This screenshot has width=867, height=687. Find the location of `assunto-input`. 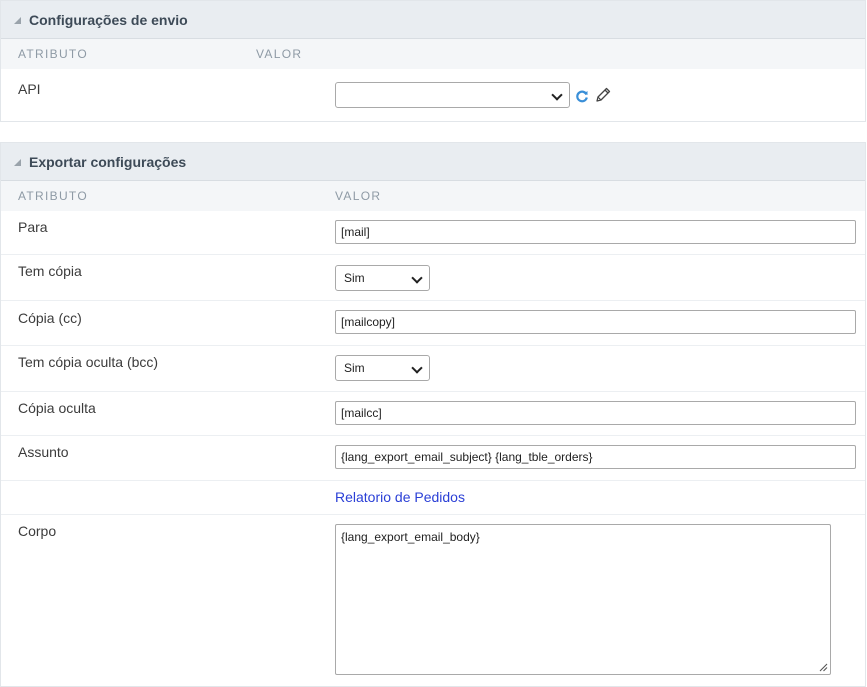

assunto-input is located at coordinates (595, 457).